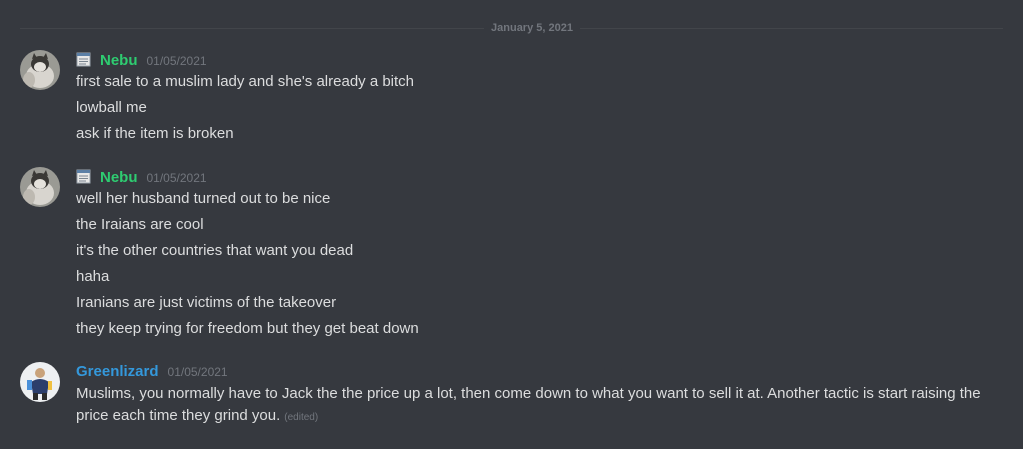 This screenshot has height=449, width=1023. I want to click on message-text: lowball me, so click(111, 107).